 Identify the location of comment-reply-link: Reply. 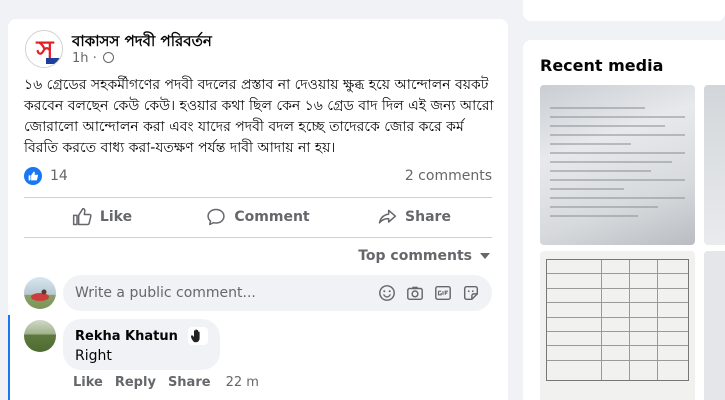
(135, 382).